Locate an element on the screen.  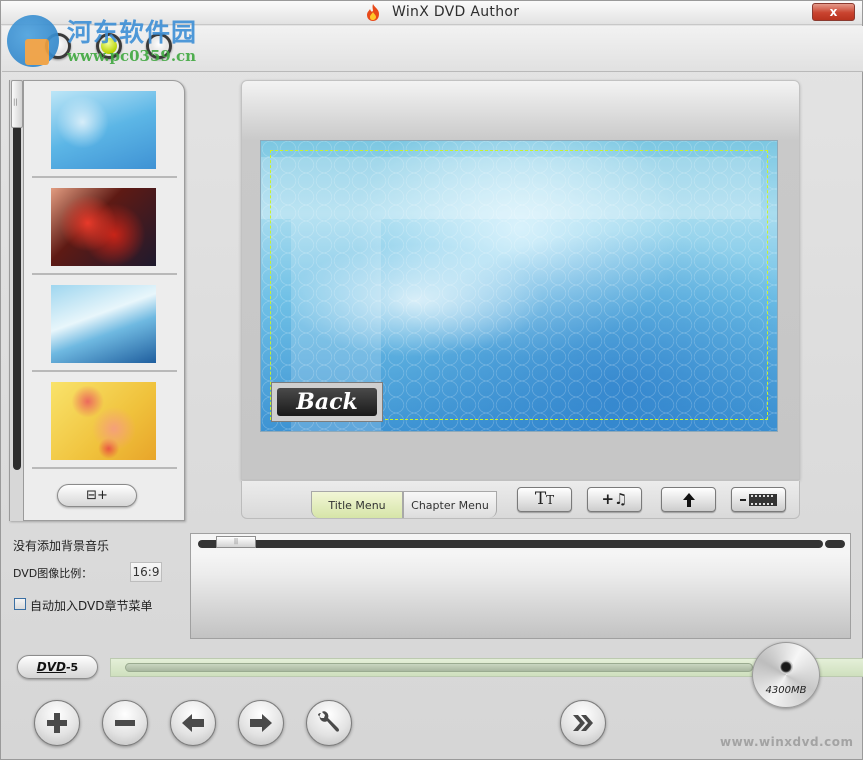
dvd-logo-icon: DVD is located at coordinates (51, 667).